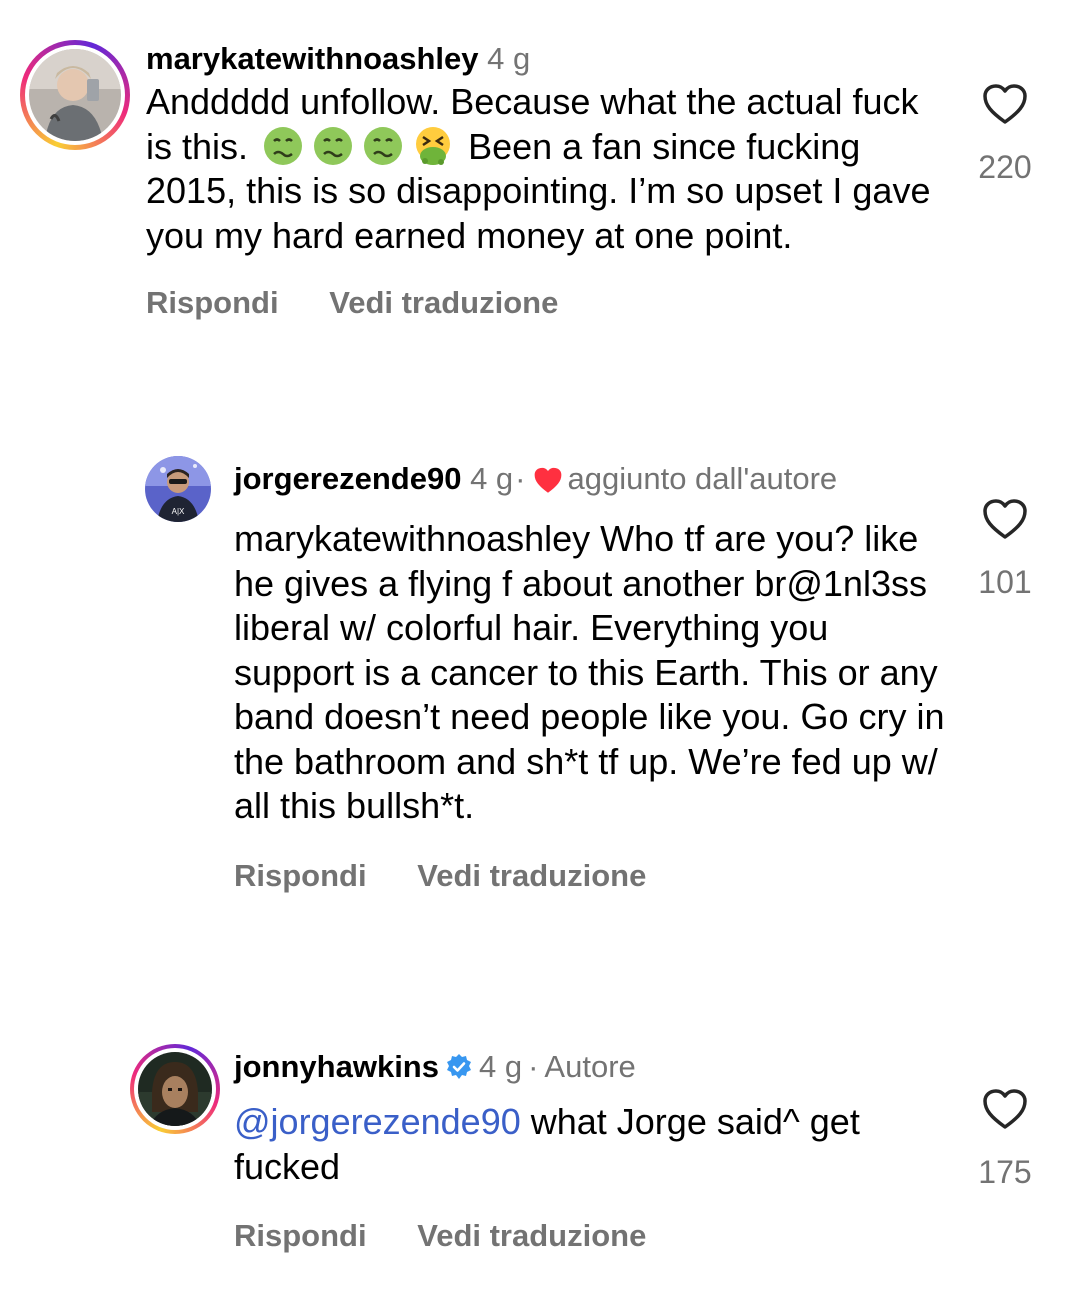 This screenshot has height=1300, width=1084. I want to click on like-count: 220, so click(1005, 167).